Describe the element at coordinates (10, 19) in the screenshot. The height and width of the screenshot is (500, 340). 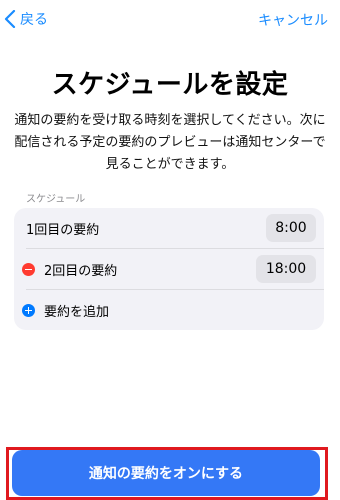
I see `chevron-left-icon` at that location.